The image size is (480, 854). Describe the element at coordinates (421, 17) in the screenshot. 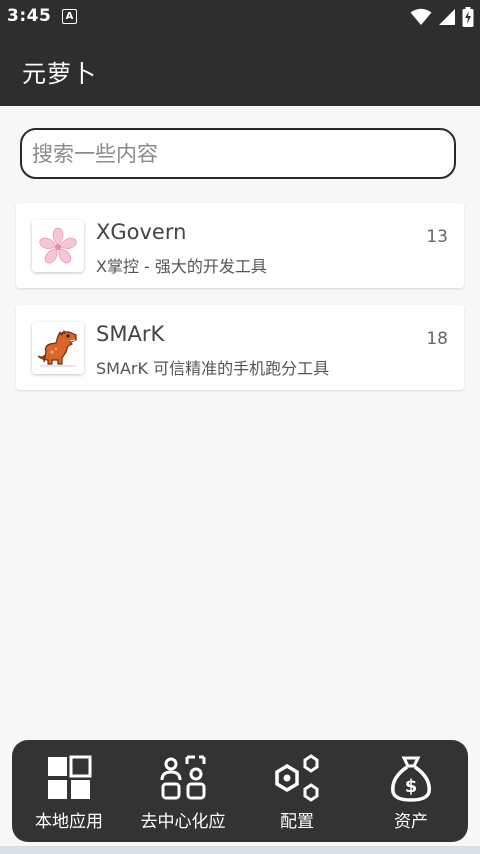

I see `wifi-icon` at that location.